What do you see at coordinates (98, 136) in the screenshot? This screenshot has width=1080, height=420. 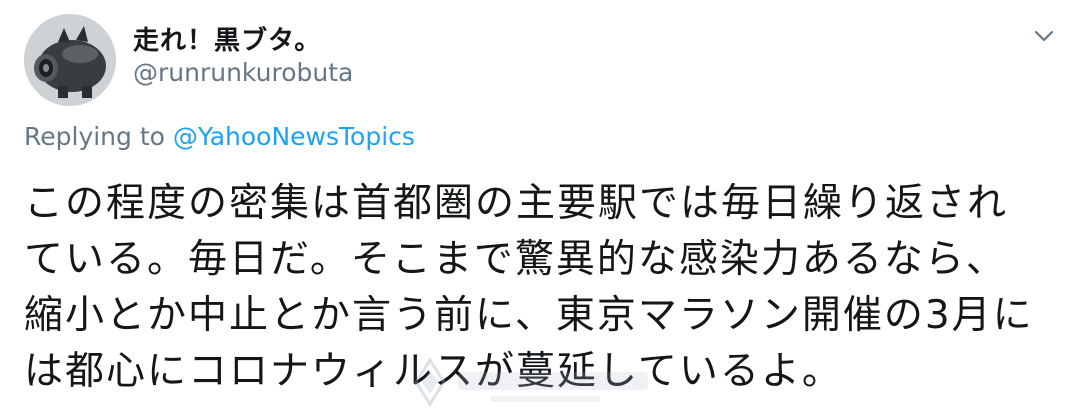 I see `replying-to-label: Replying to` at bounding box center [98, 136].